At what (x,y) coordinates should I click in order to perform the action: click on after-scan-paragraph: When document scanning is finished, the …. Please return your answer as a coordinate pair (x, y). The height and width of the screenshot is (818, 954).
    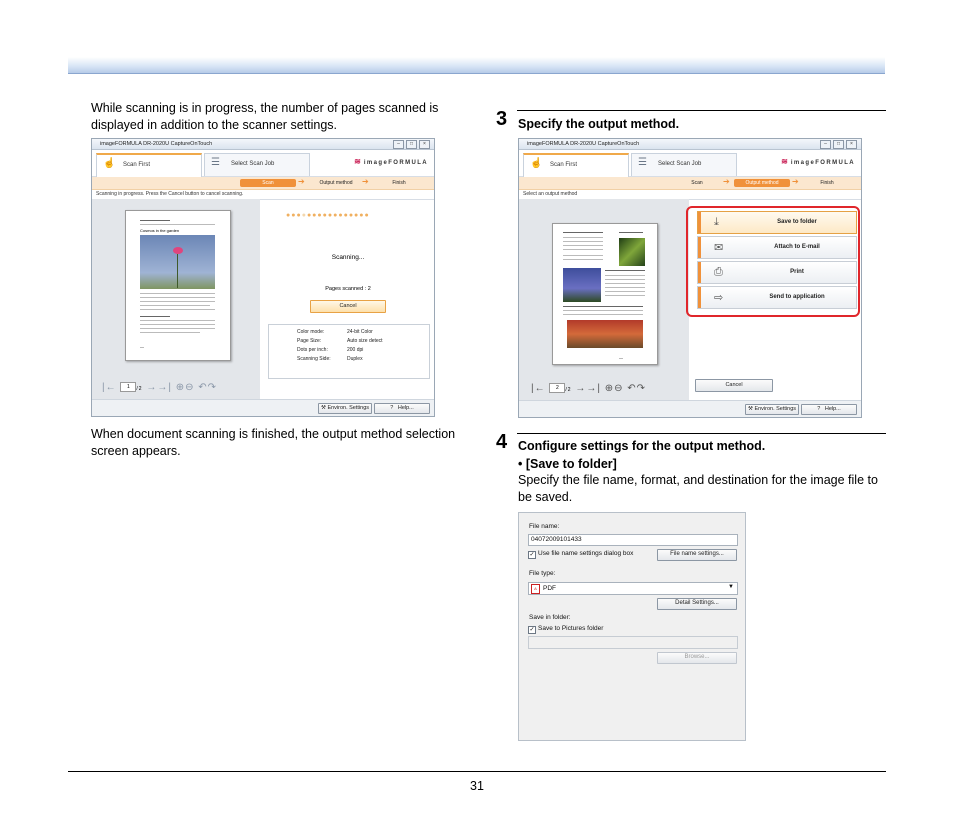
    Looking at the image, I should click on (273, 442).